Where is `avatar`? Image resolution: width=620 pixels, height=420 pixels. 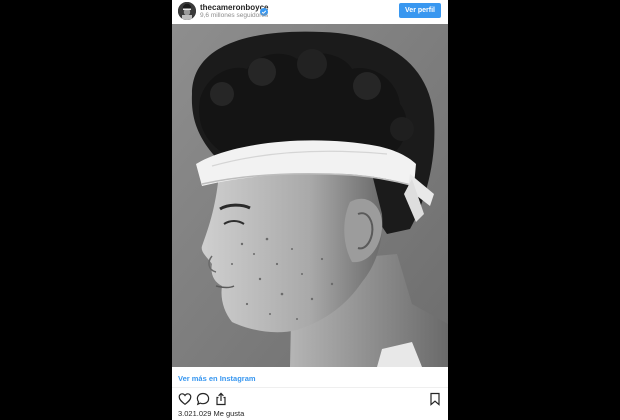 avatar is located at coordinates (187, 11).